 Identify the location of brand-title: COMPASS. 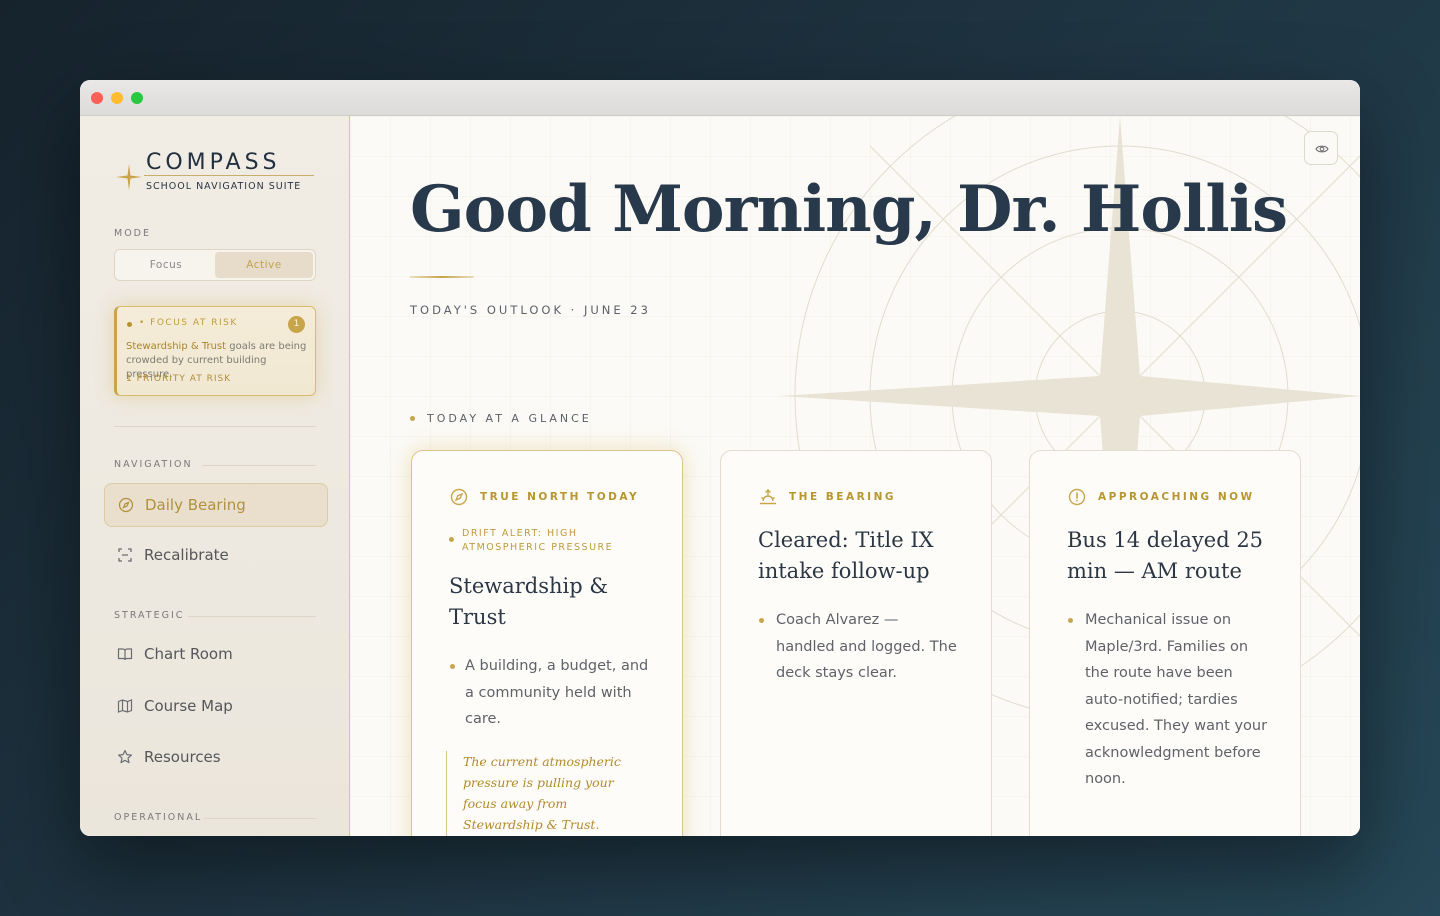
(213, 162).